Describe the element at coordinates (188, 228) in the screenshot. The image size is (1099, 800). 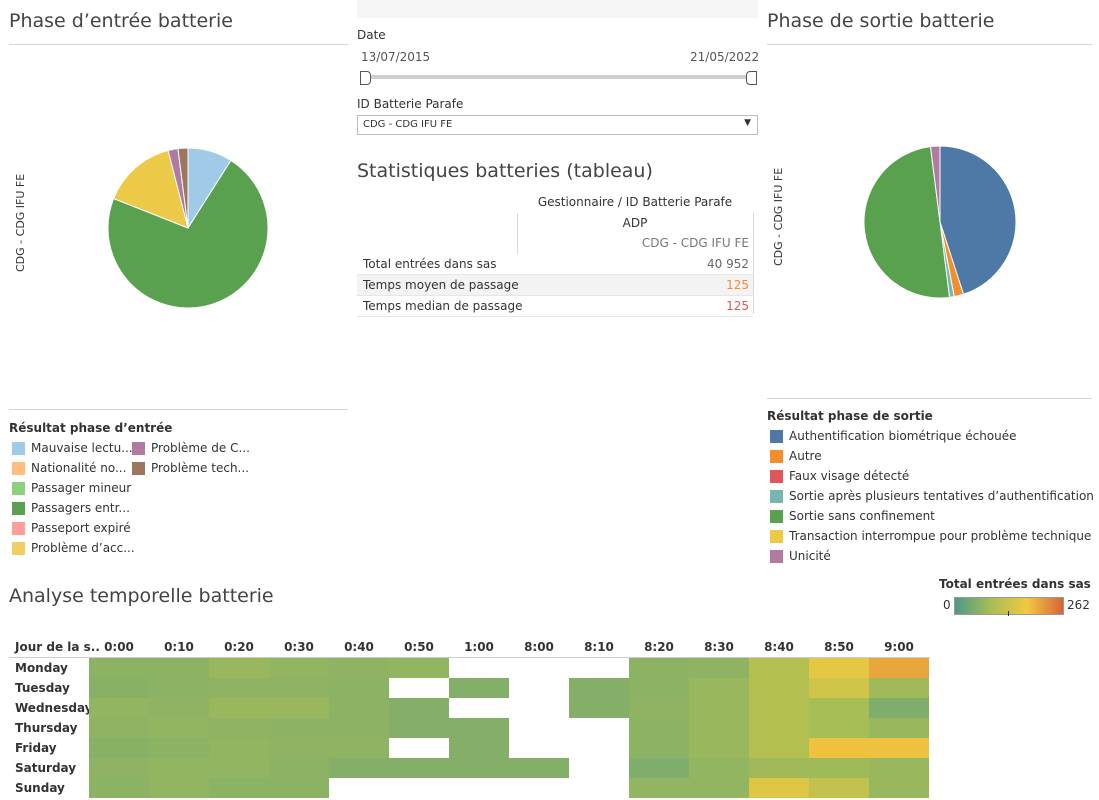
I see `entry-pie-chart` at that location.